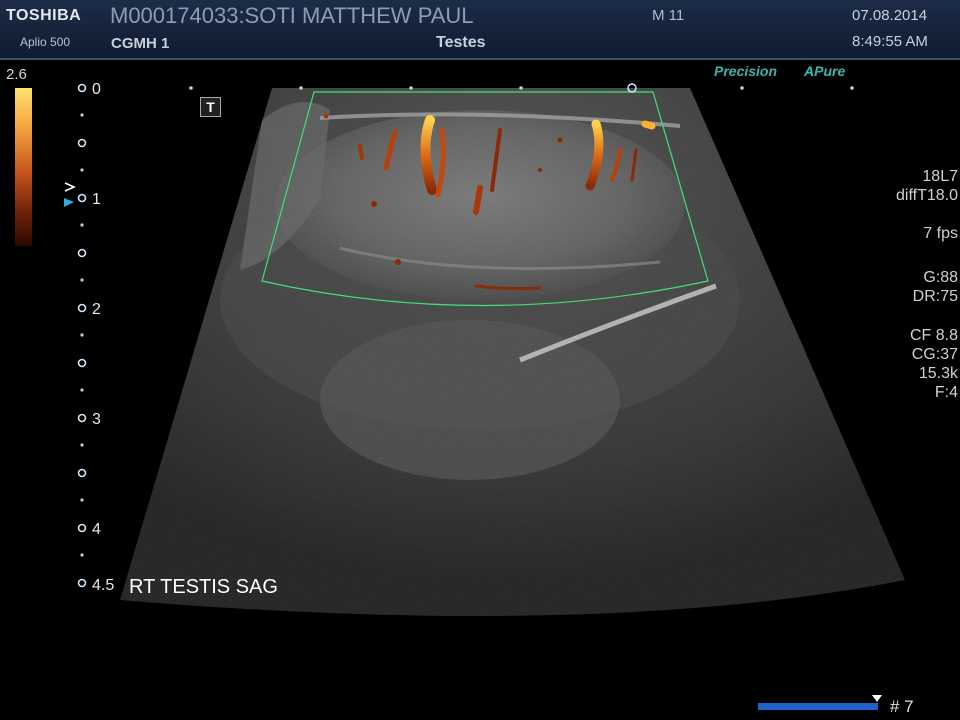 Image resolution: width=960 pixels, height=720 pixels. What do you see at coordinates (23, 167) in the screenshot?
I see `color-scale-bar` at bounding box center [23, 167].